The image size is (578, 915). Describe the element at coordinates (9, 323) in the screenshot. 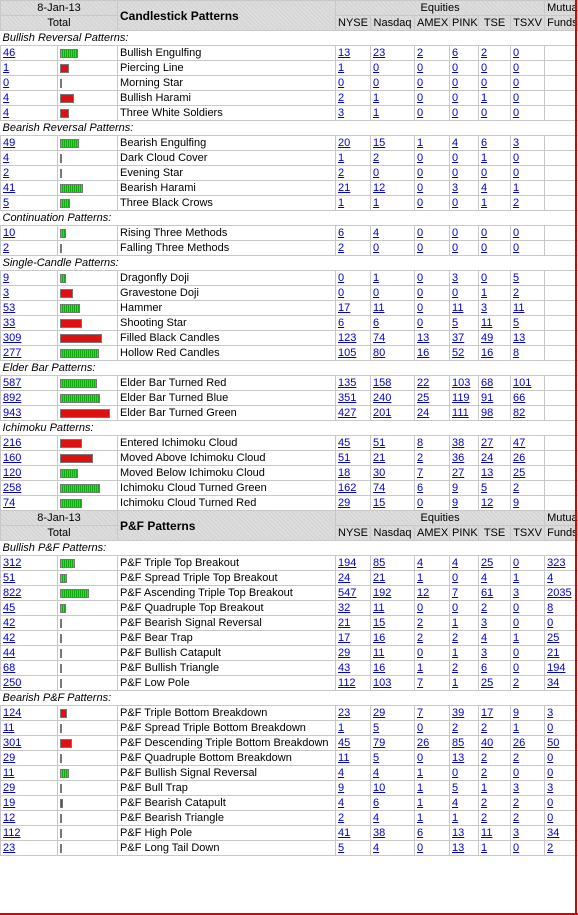

I see `total-link: 33` at that location.